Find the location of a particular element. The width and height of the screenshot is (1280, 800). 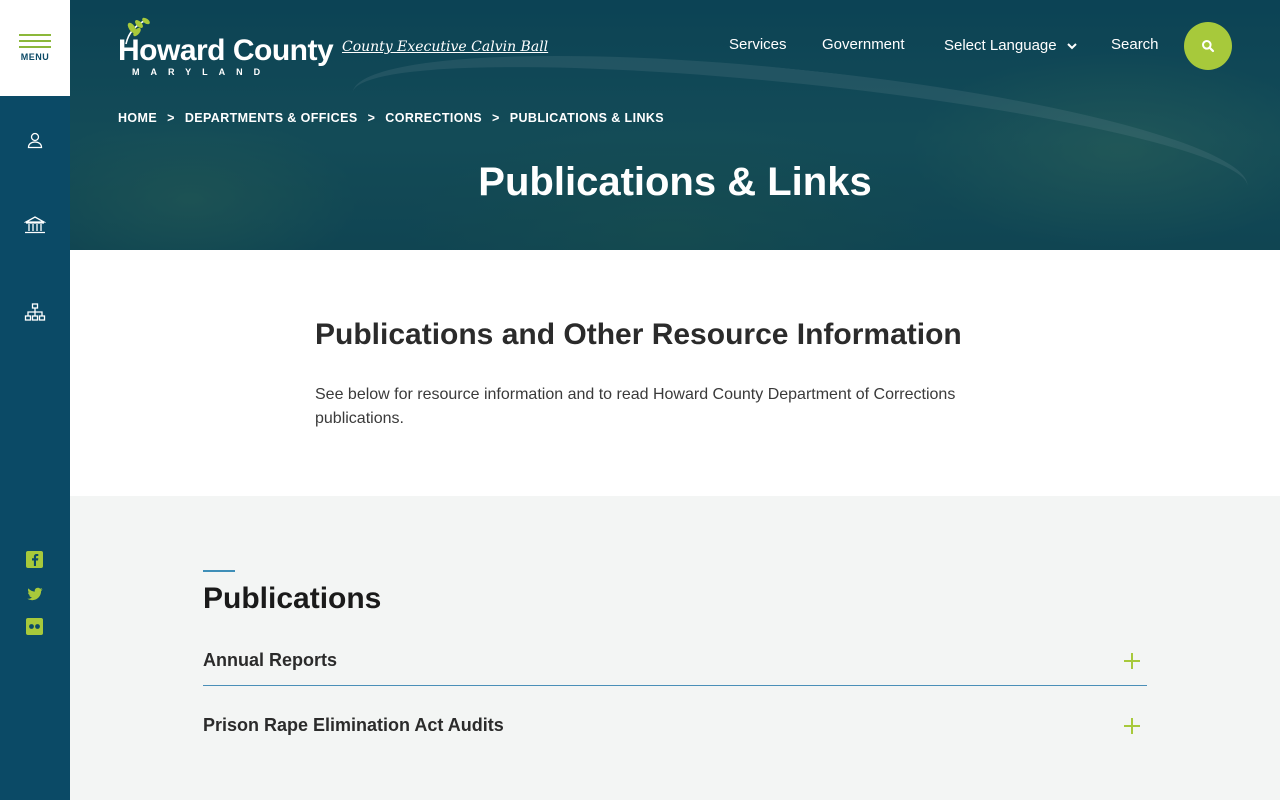

search-button is located at coordinates (1208, 46).